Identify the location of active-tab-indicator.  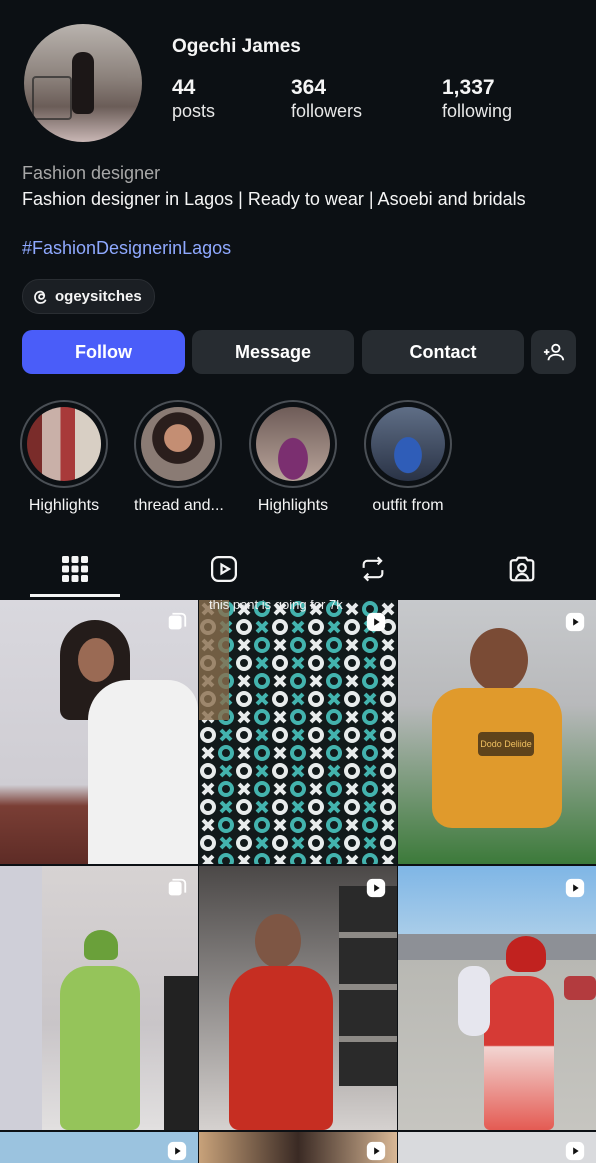
(75, 595).